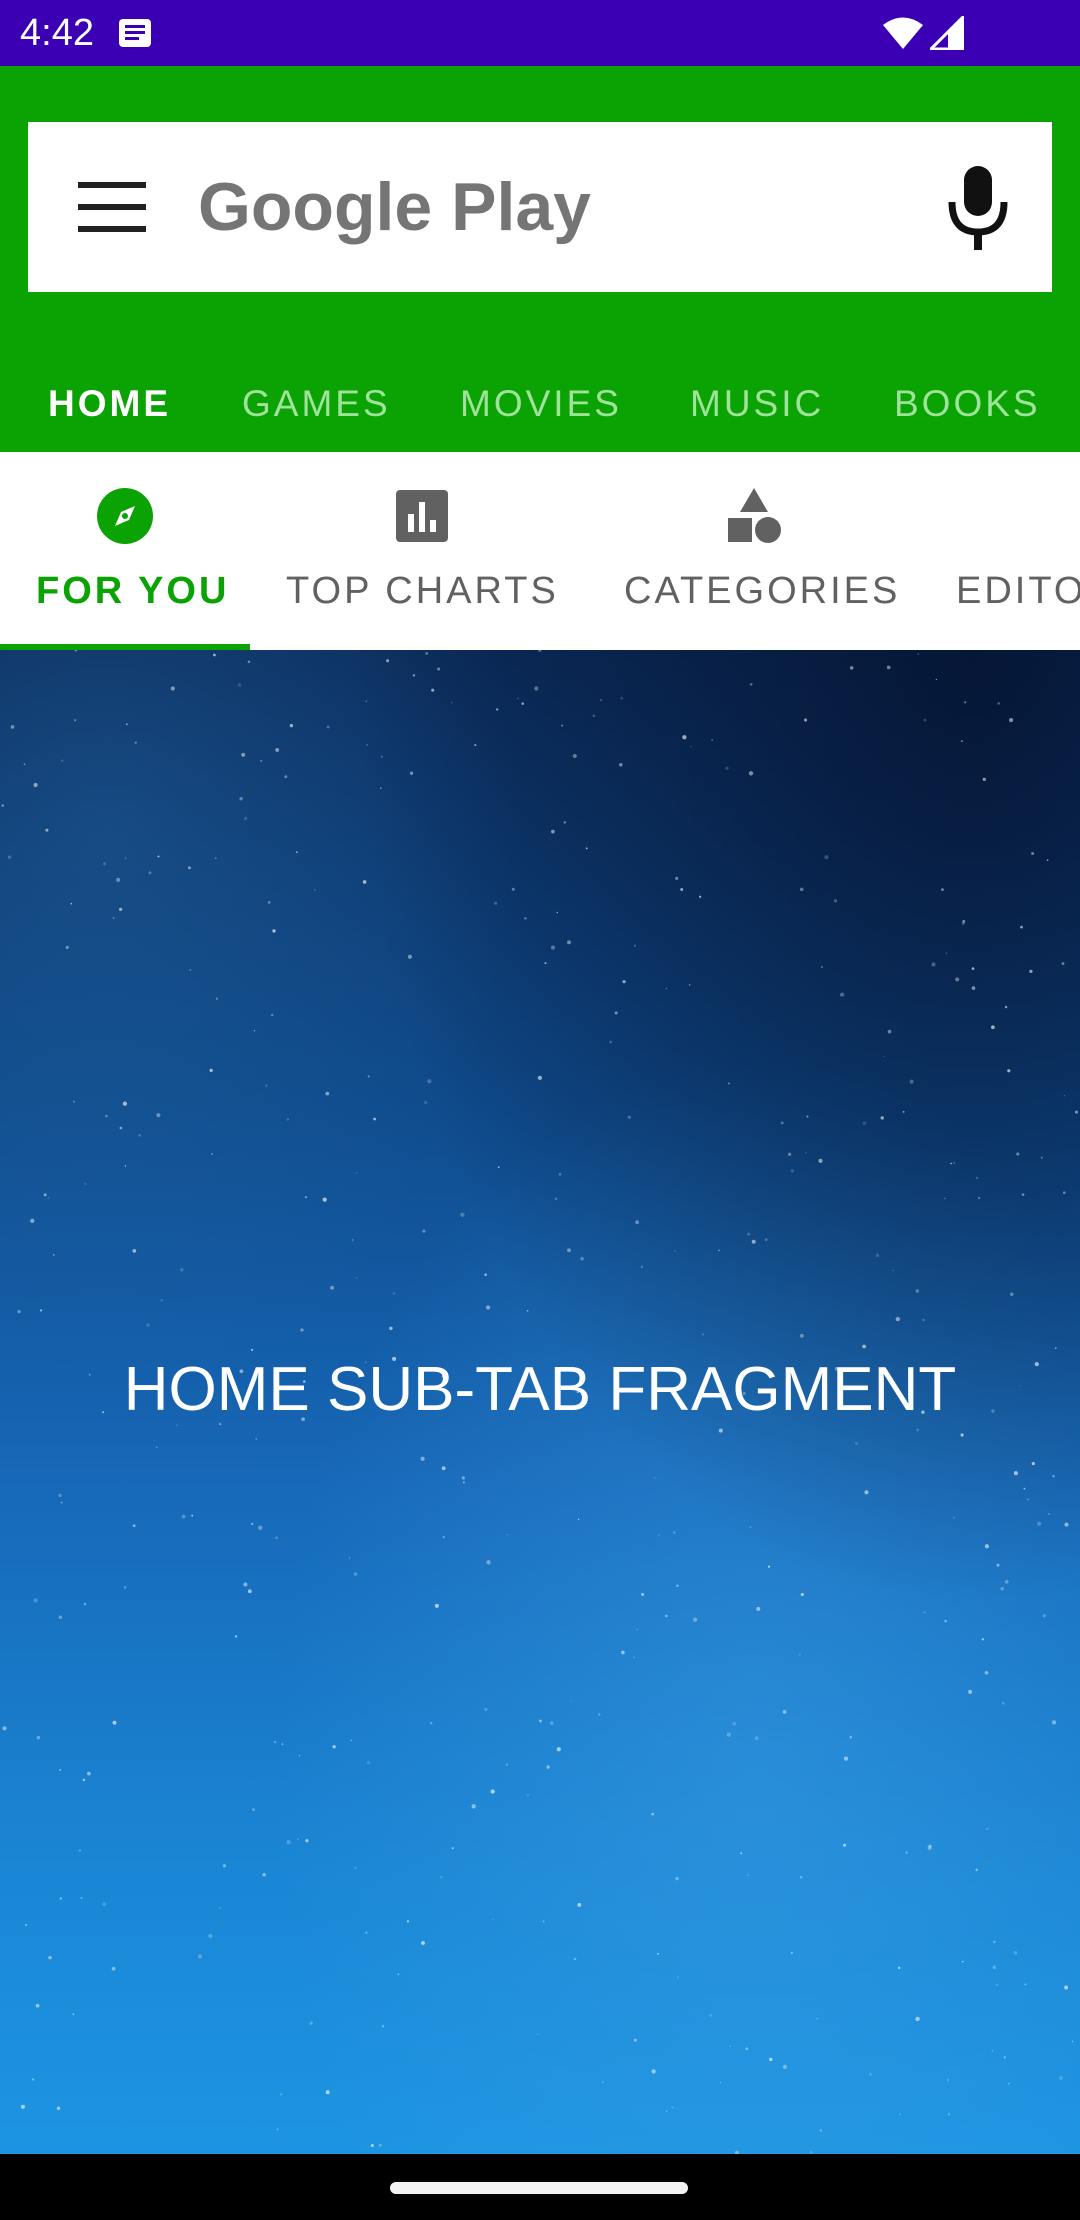  I want to click on subtab-label: FOR YOU, so click(133, 591).